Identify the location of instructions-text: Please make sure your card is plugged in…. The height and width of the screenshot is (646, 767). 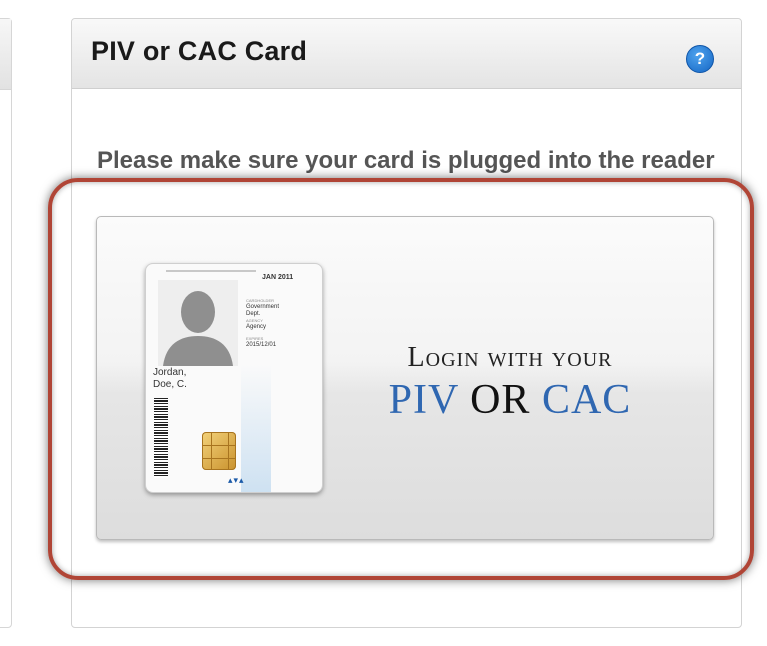
(406, 160).